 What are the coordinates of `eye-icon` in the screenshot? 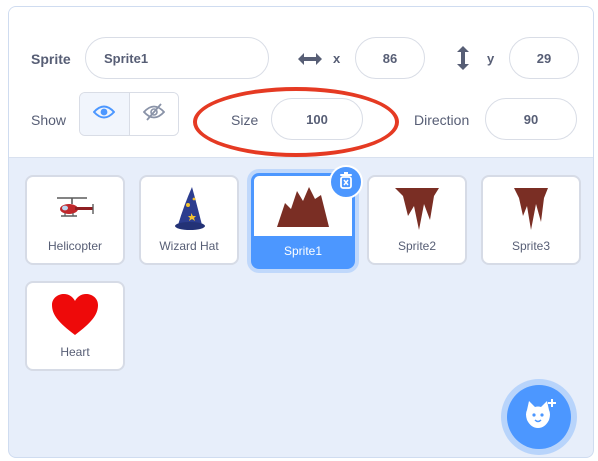 It's located at (104, 114).